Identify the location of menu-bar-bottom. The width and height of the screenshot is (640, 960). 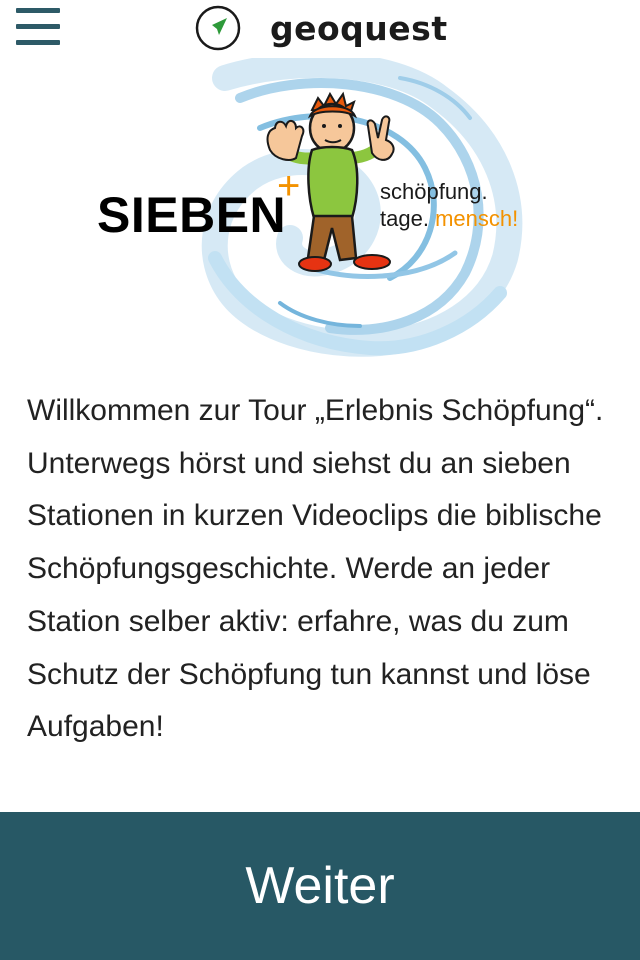
(38, 42).